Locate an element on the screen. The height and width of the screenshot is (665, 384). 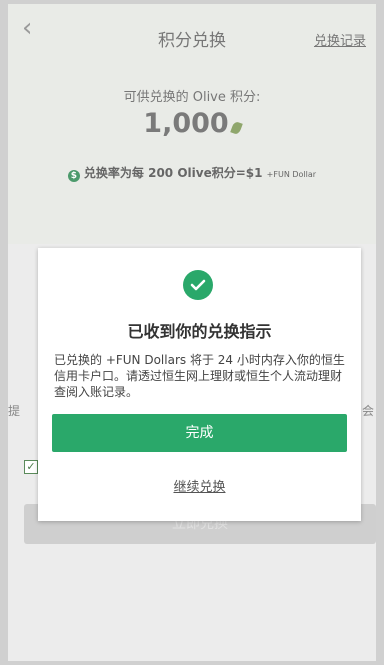
hidden-text-fragment-right: 会 is located at coordinates (367, 411).